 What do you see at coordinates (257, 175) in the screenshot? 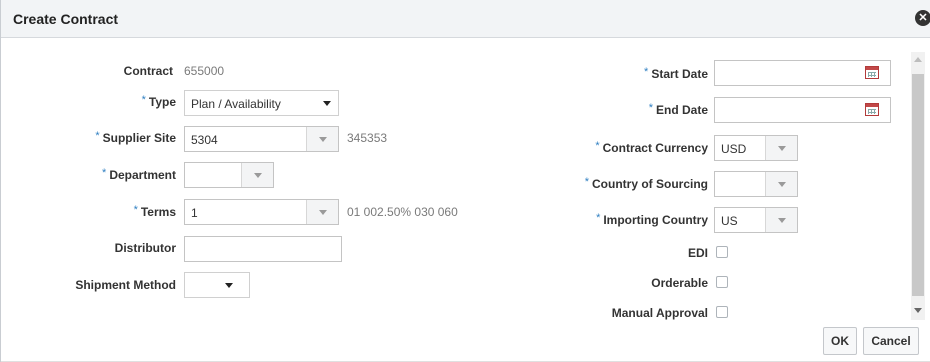
I see `department-dropdown-button` at bounding box center [257, 175].